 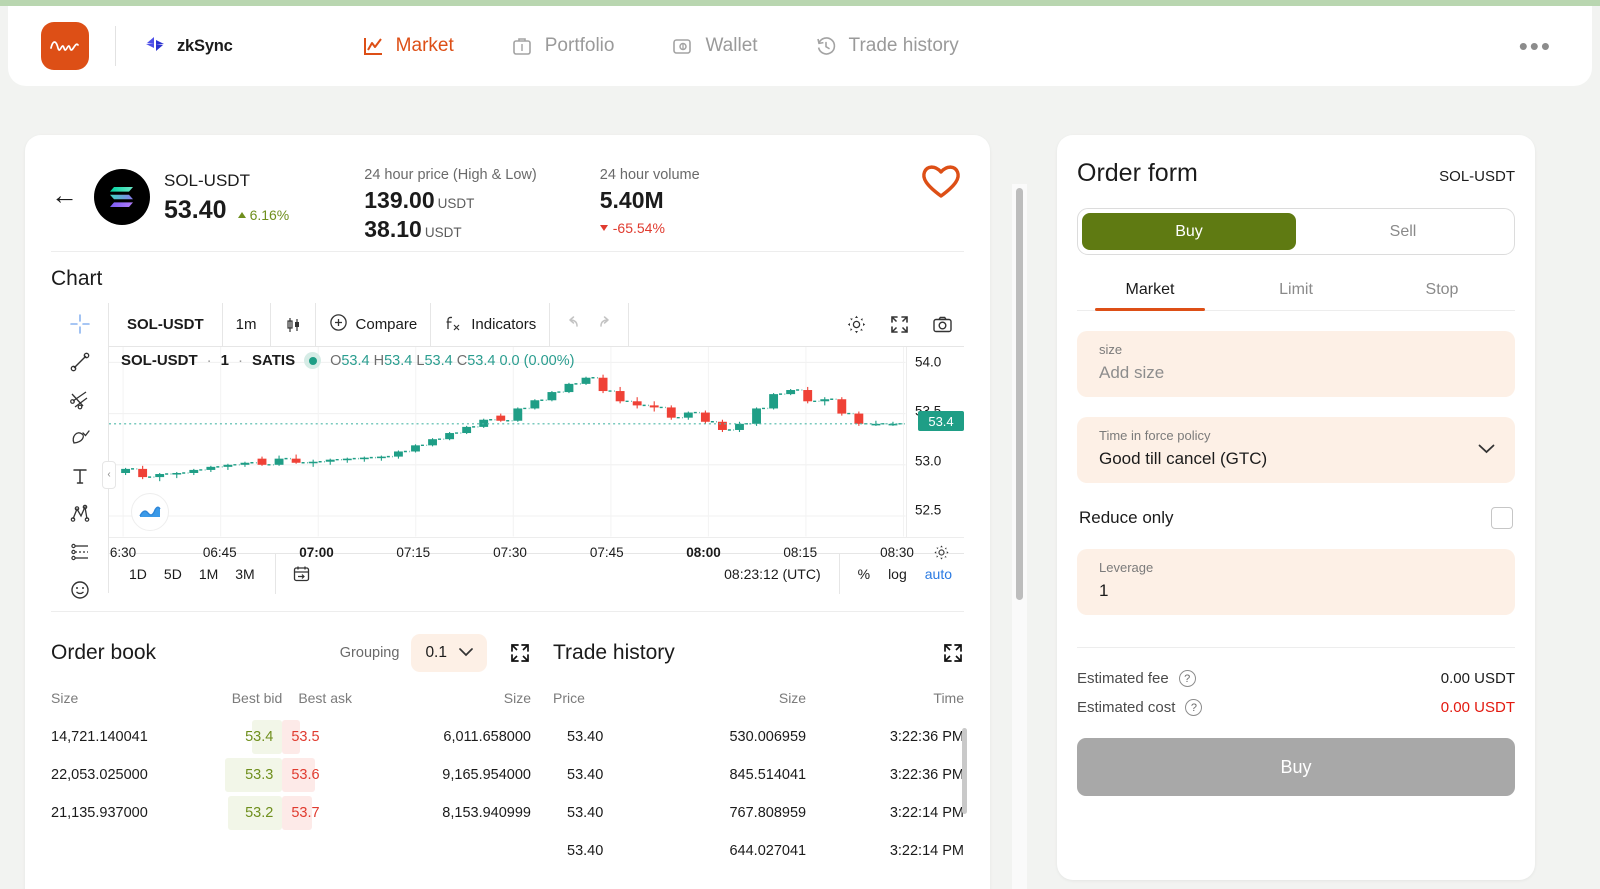 What do you see at coordinates (243, 737) in the screenshot?
I see `bid-price: 53.4` at bounding box center [243, 737].